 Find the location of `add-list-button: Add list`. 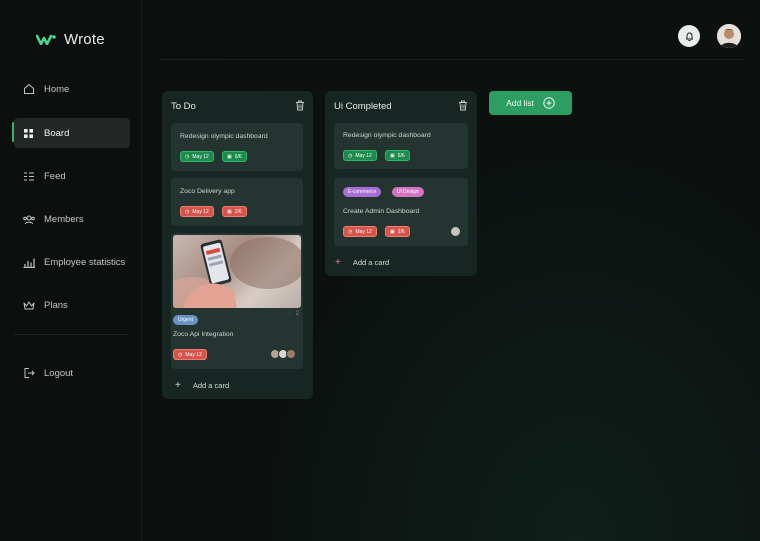

add-list-button: Add list is located at coordinates (530, 103).